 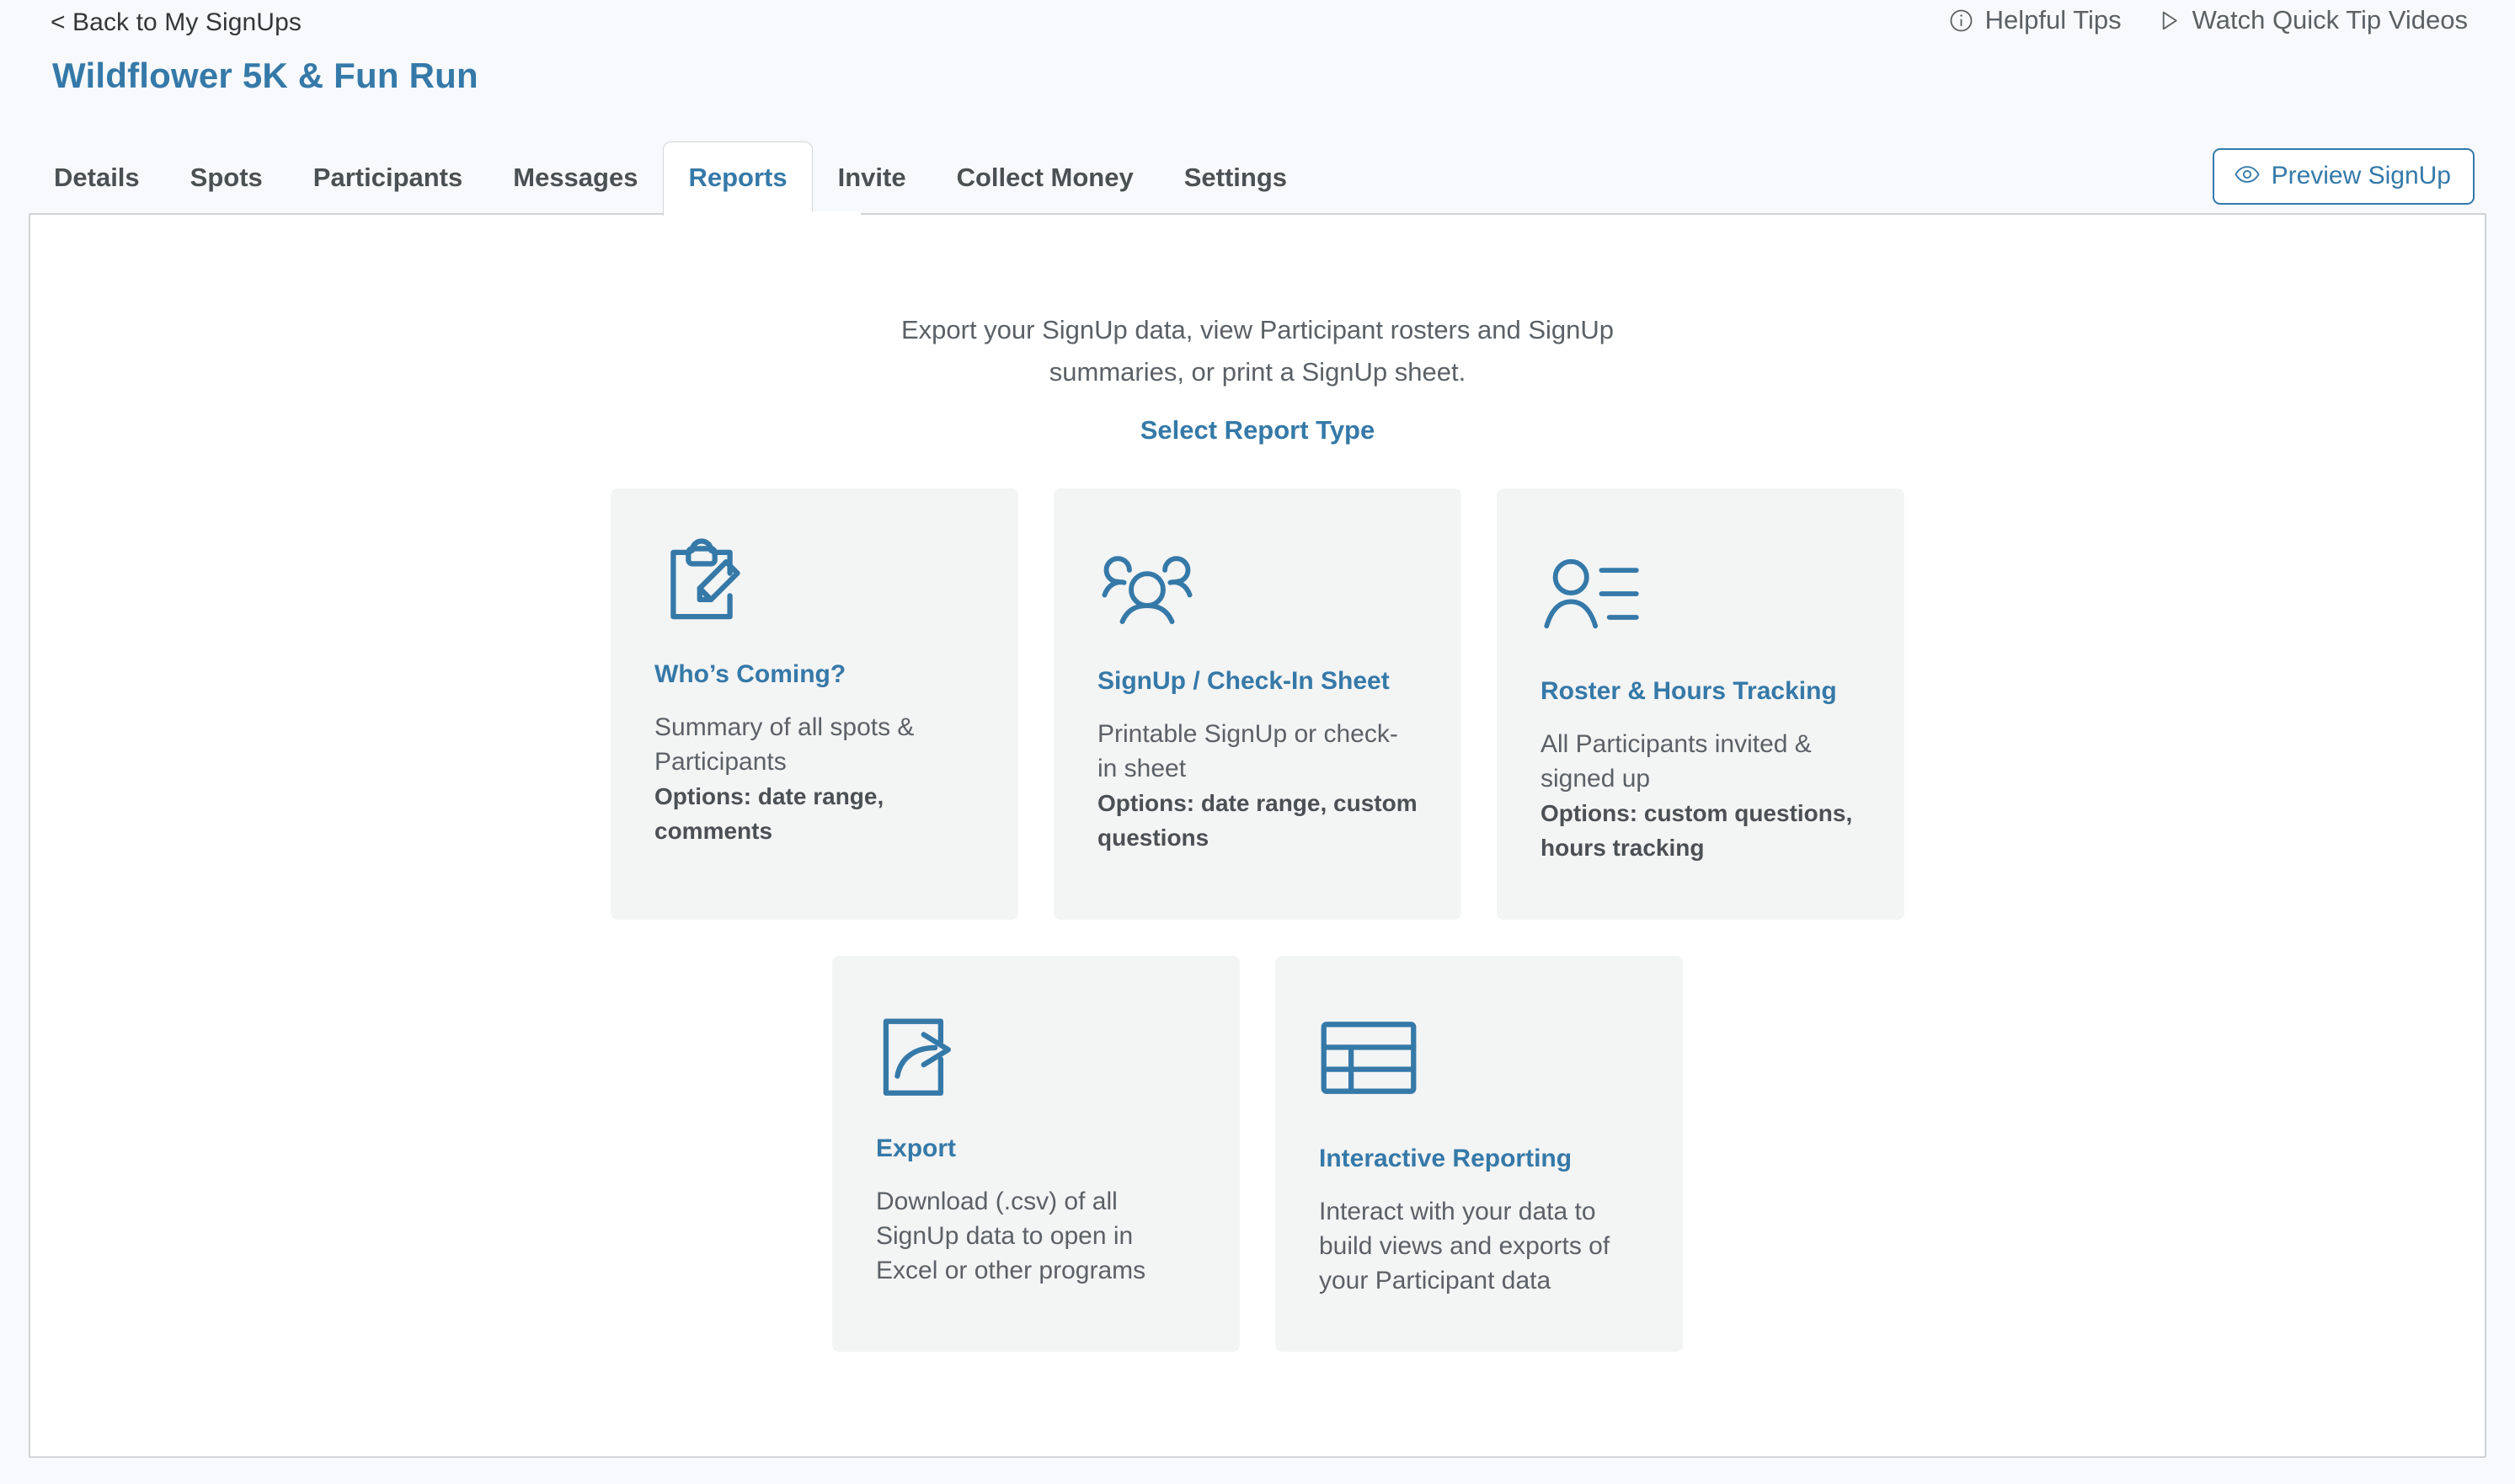 What do you see at coordinates (1479, 1068) in the screenshot?
I see `table-grid-icon` at bounding box center [1479, 1068].